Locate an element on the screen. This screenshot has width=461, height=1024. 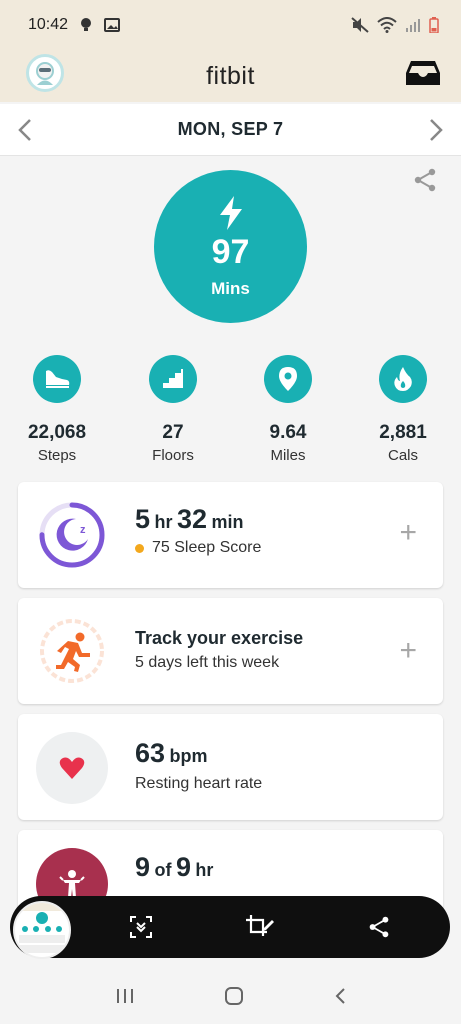
exercise-subtitle: 5 days left this week is located at coordinates (207, 662).